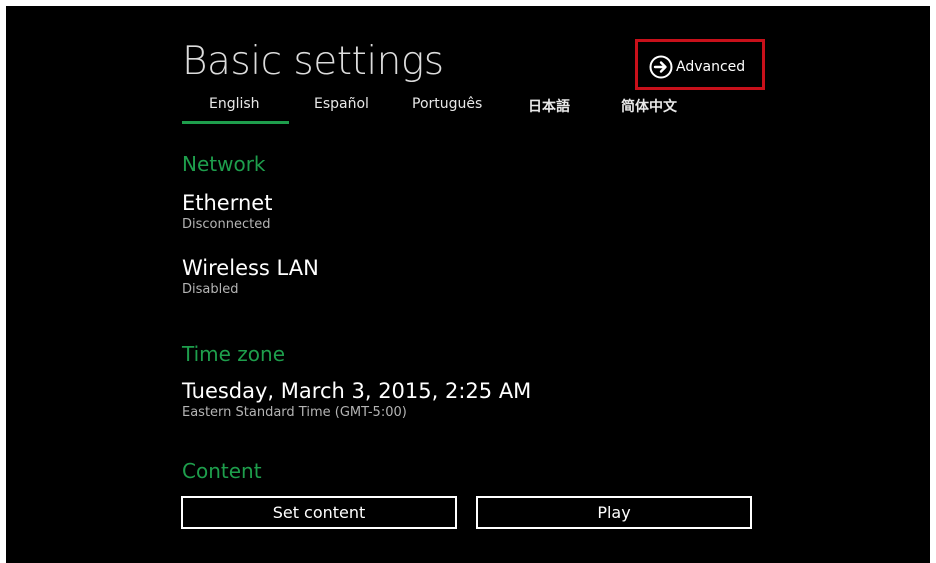 The image size is (936, 563). I want to click on advanced-highlight-box: Advanced, so click(700, 64).